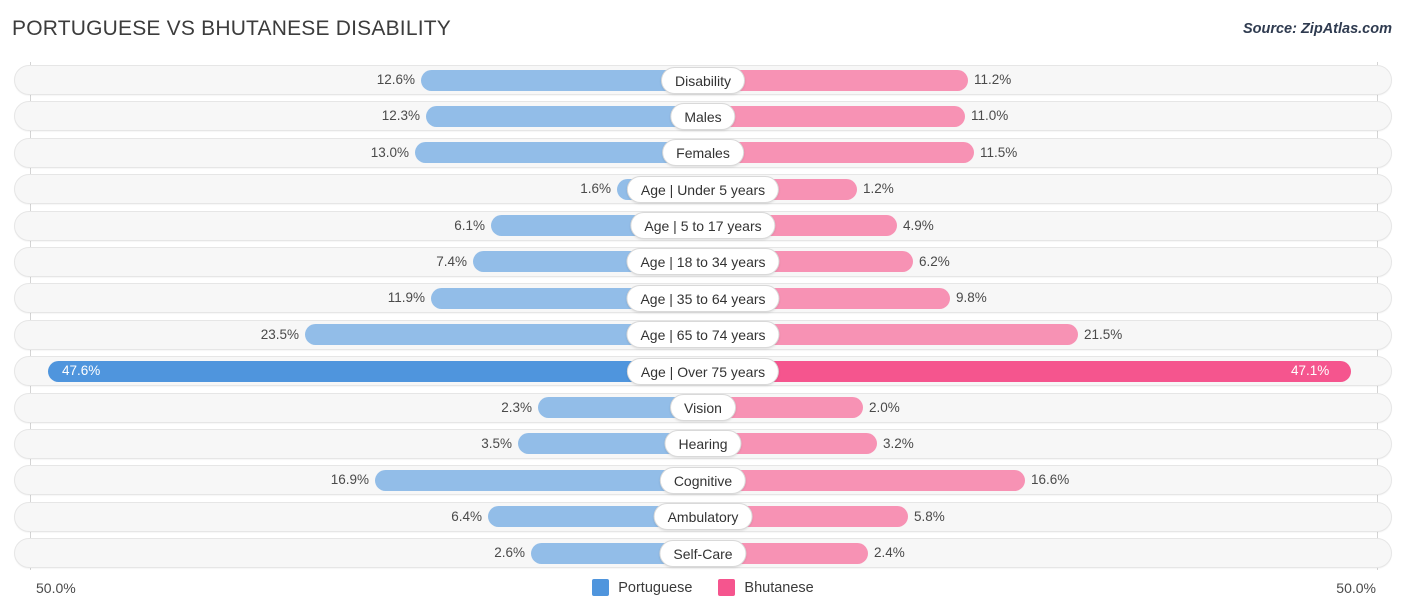  I want to click on category-label-pill: Age | 65 to 74 years, so click(703, 335).